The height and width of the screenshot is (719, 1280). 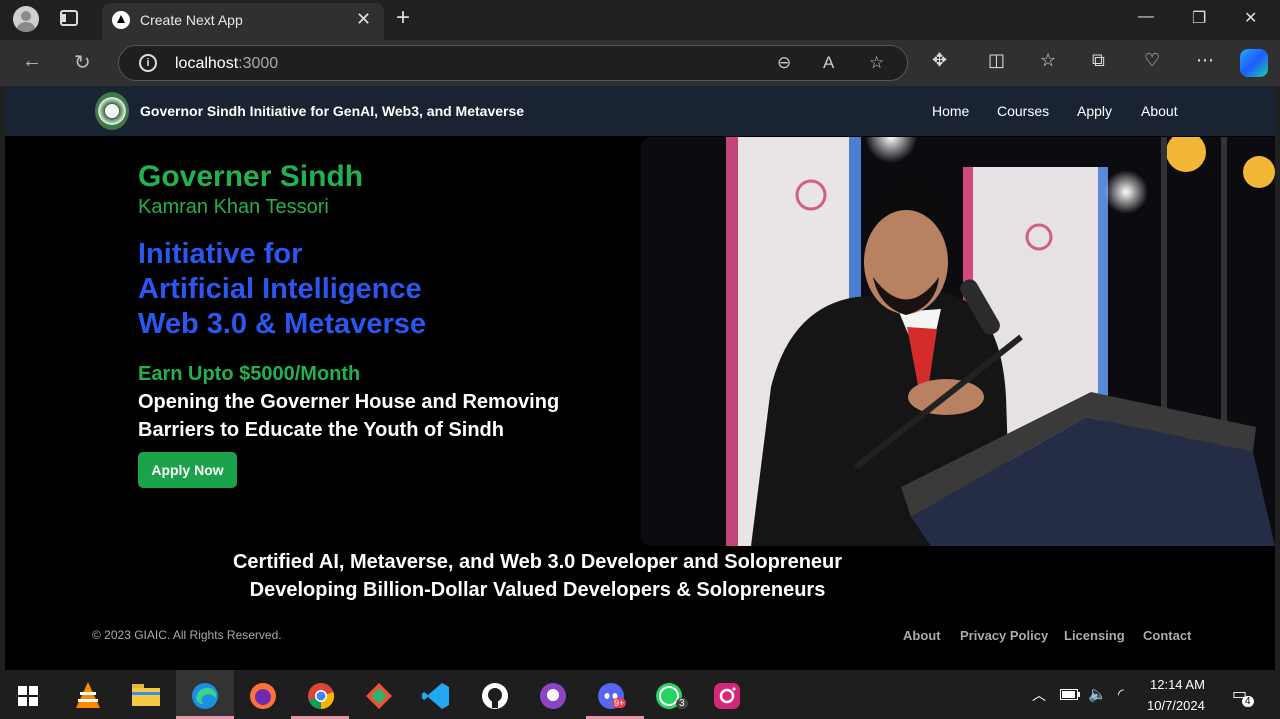 What do you see at coordinates (640, 20) in the screenshot?
I see `browser-tab-bar: Create Next App ✕ + — ❐ ✕` at bounding box center [640, 20].